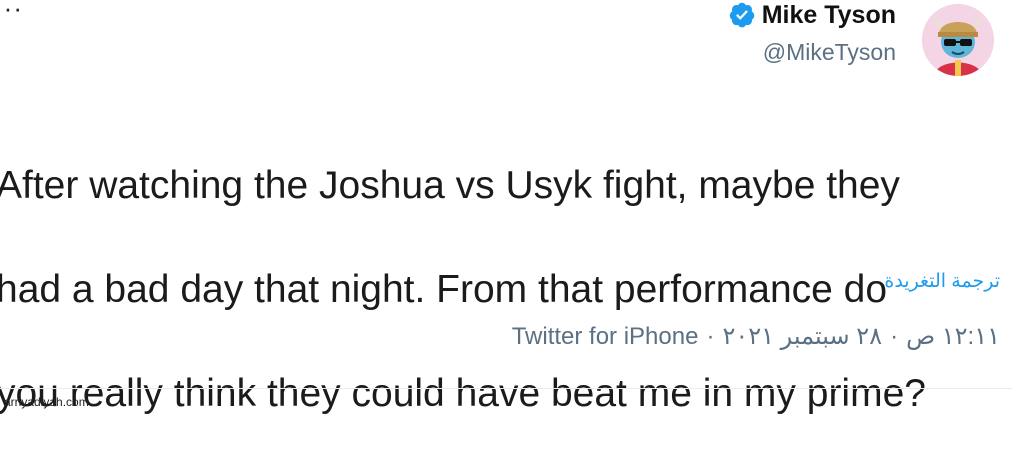 Image resolution: width=1024 pixels, height=472 pixels. I want to click on tweet-author: Mike Tyson @MikeTyson, so click(812, 33).